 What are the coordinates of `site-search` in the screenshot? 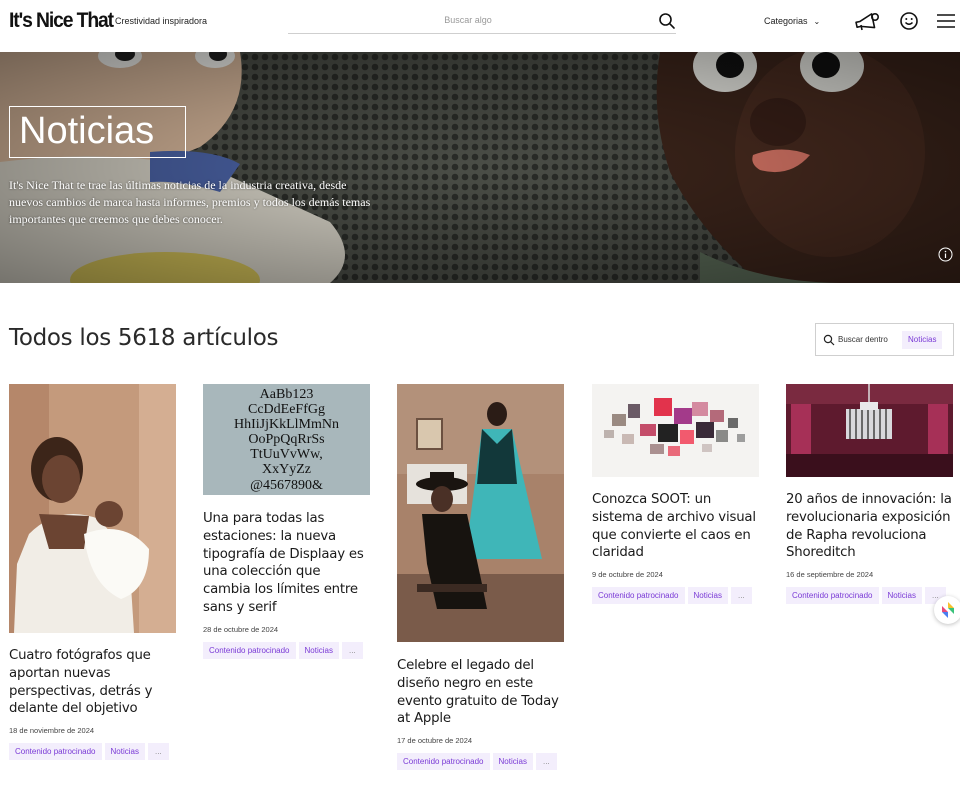 It's located at (482, 21).